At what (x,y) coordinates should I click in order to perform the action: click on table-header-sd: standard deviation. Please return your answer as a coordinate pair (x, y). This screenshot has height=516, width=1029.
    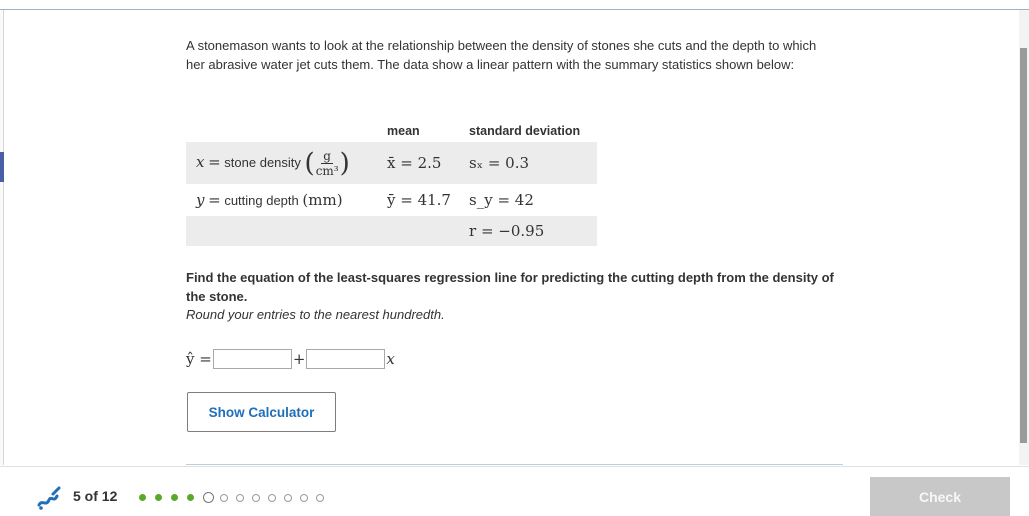
    Looking at the image, I should click on (525, 131).